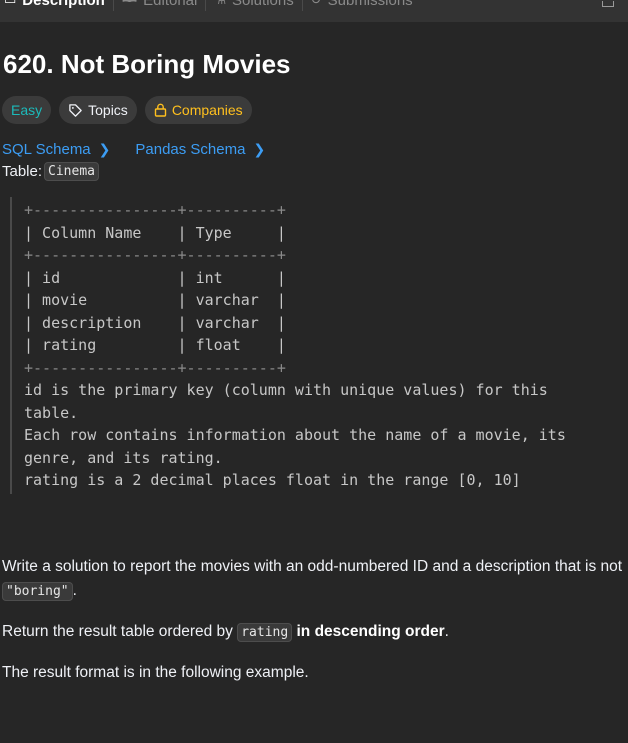 This screenshot has height=743, width=628. Describe the element at coordinates (446, 631) in the screenshot. I see `order-end: .` at that location.